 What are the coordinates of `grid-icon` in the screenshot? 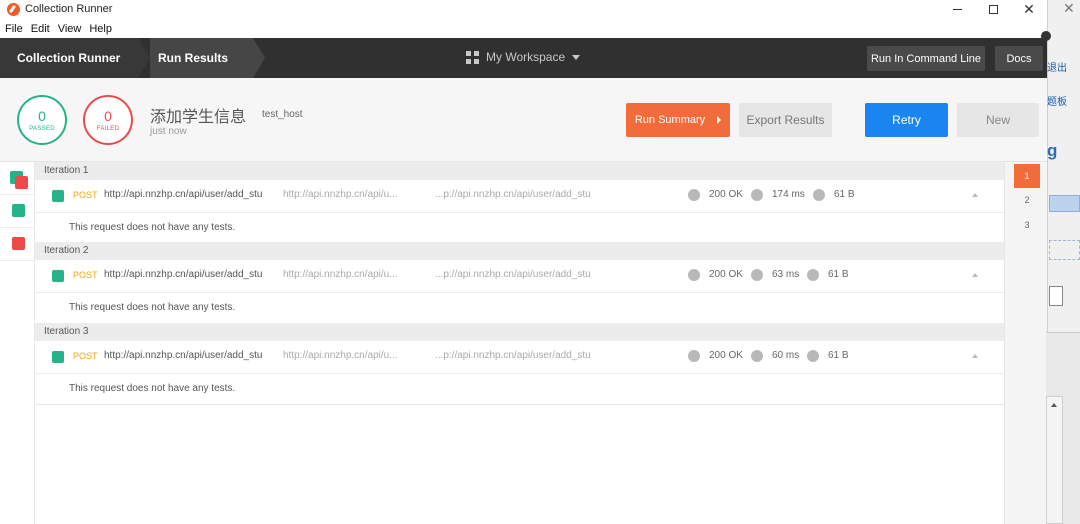 It's located at (472, 57).